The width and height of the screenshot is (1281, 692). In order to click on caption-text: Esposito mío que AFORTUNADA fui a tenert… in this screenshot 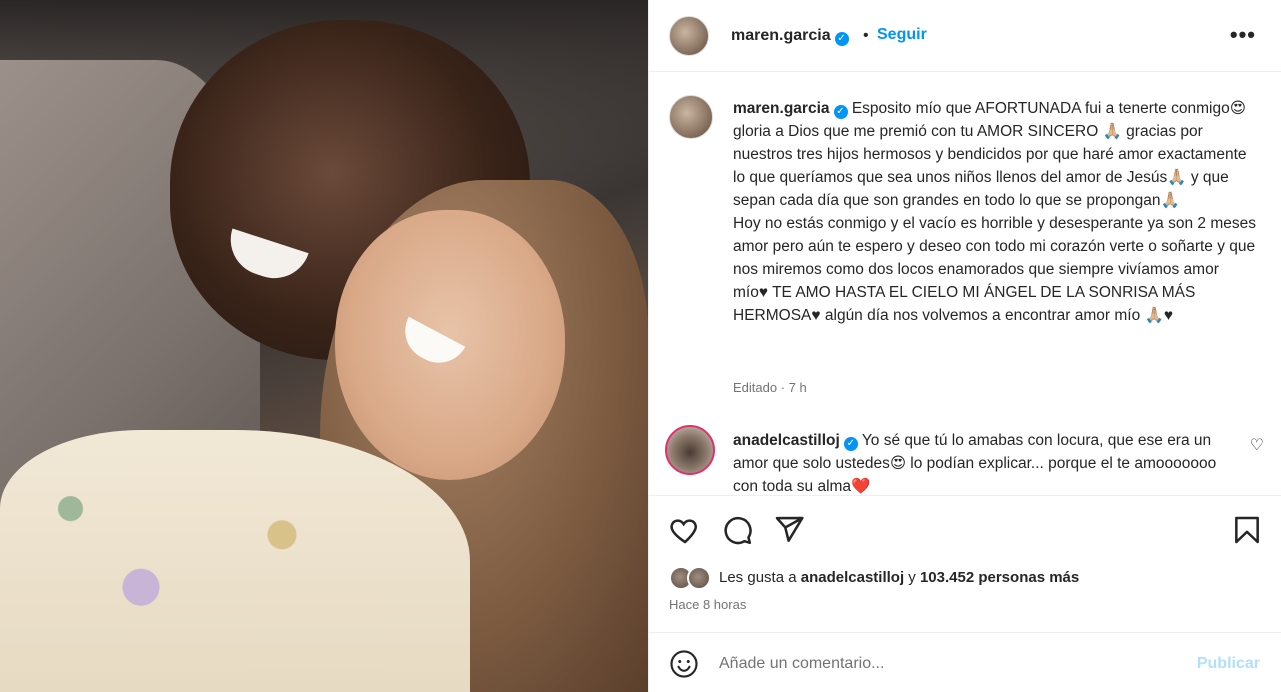, I will do `click(994, 212)`.